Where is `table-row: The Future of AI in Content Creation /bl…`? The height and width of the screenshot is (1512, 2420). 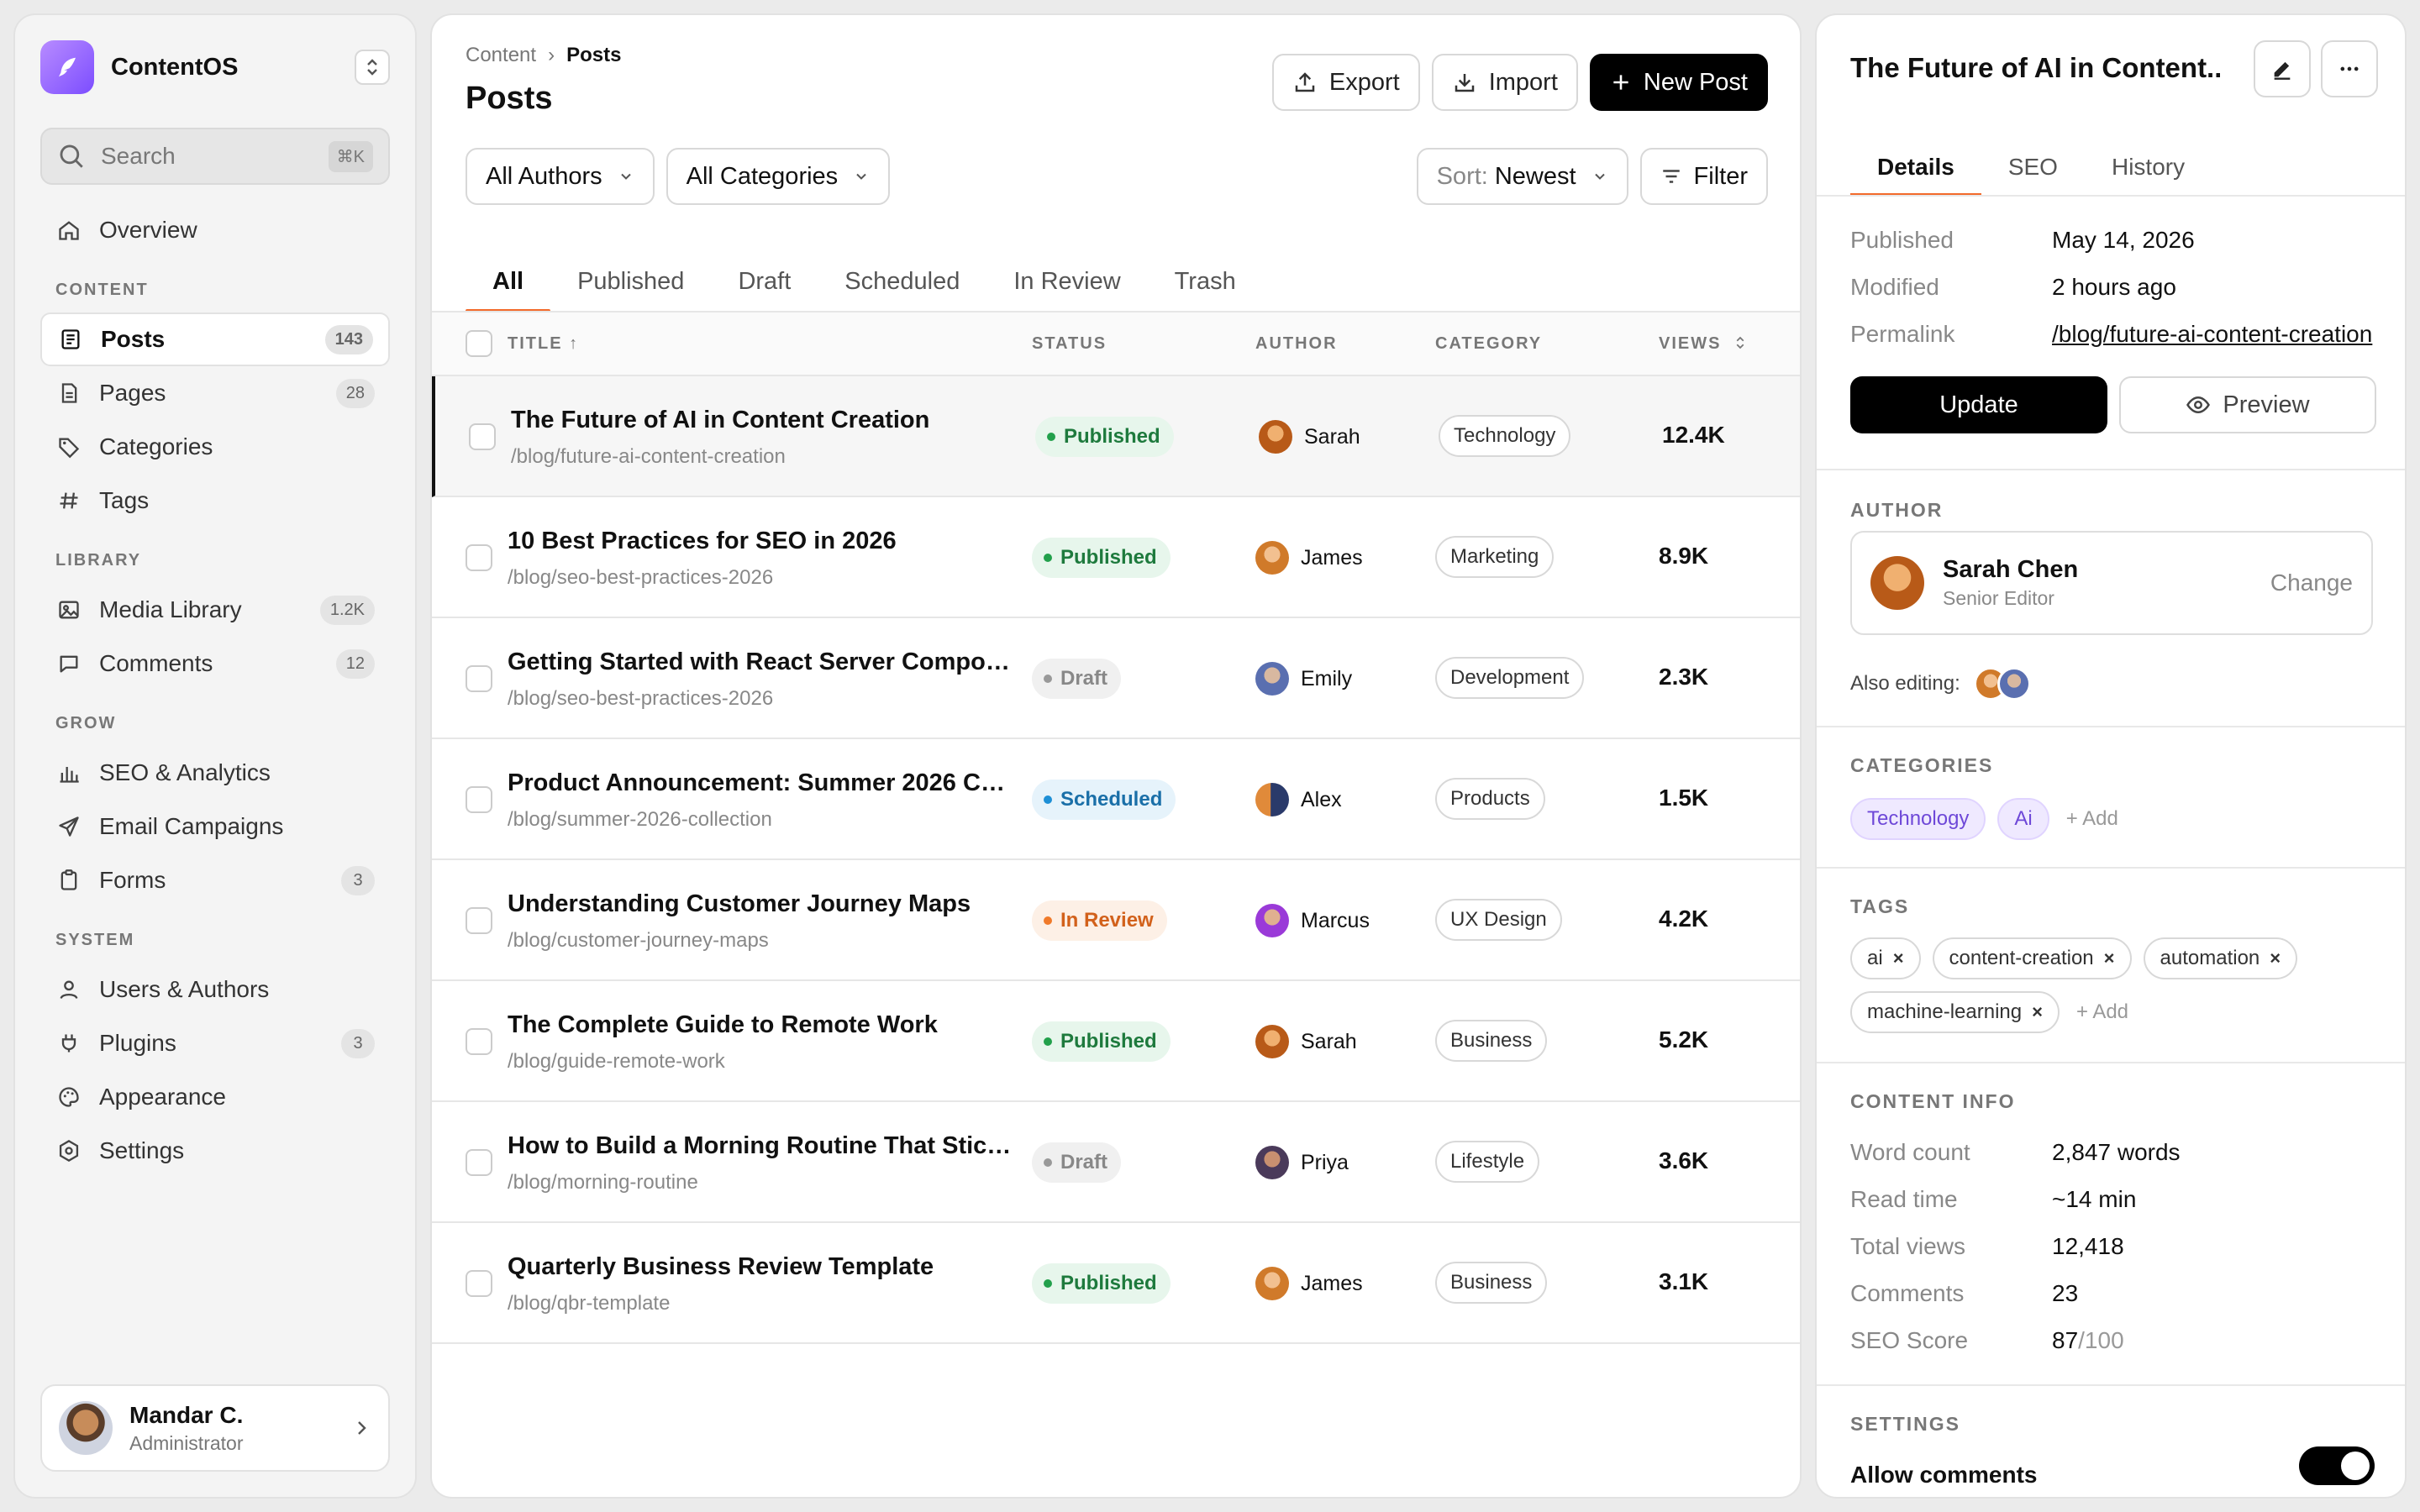 table-row: The Future of AI in Content Creation /bl… is located at coordinates (1116, 436).